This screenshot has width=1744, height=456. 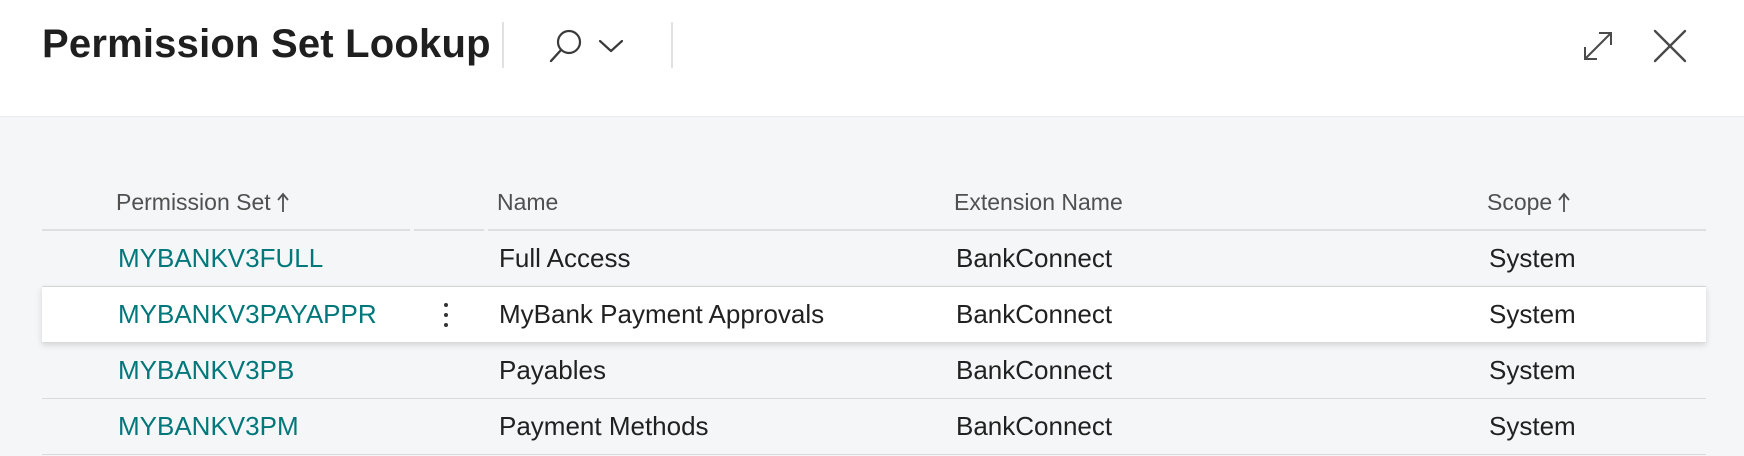 I want to click on row-actions-menu-icon, so click(x=446, y=315).